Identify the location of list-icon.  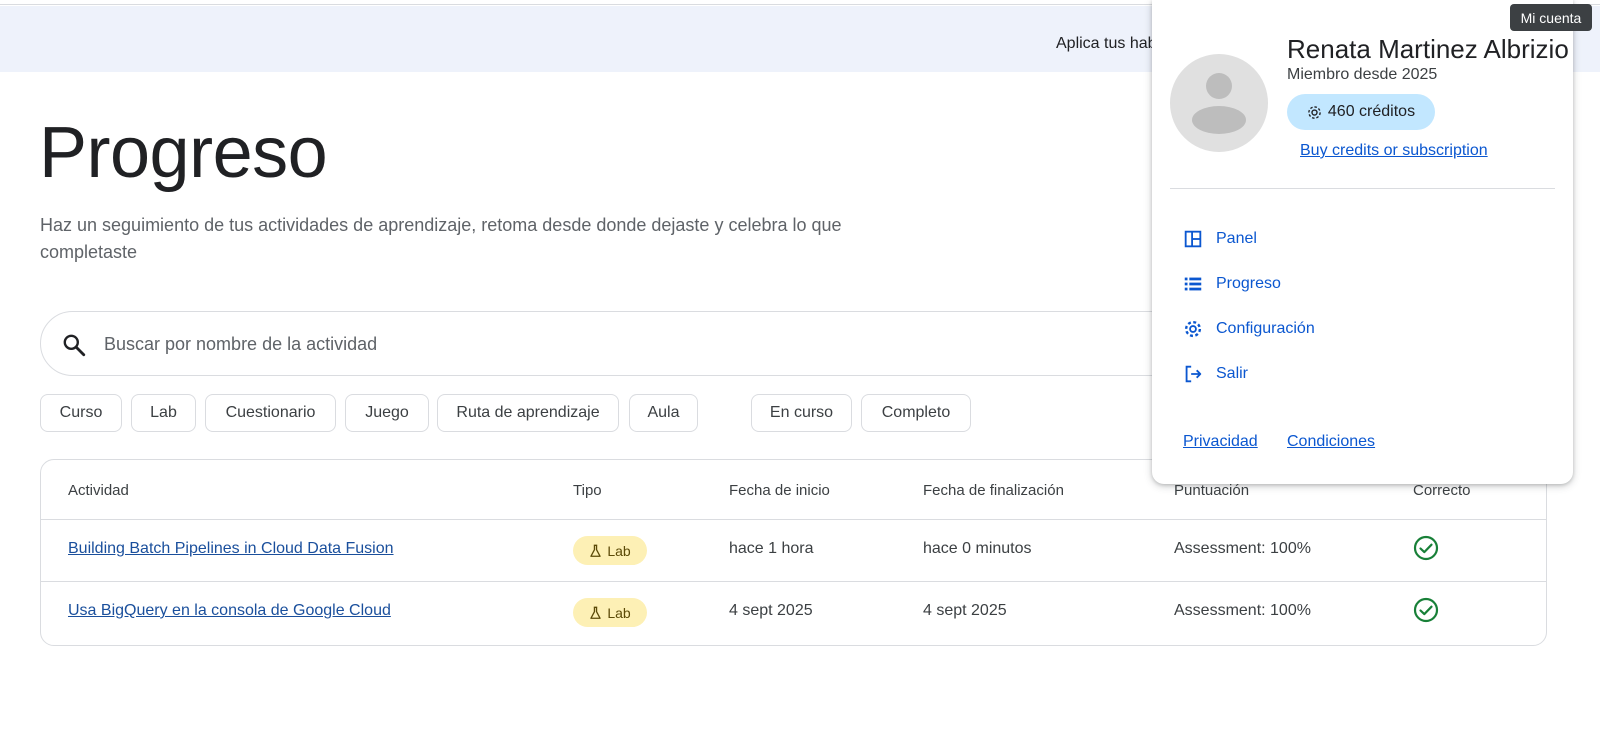
(1193, 284).